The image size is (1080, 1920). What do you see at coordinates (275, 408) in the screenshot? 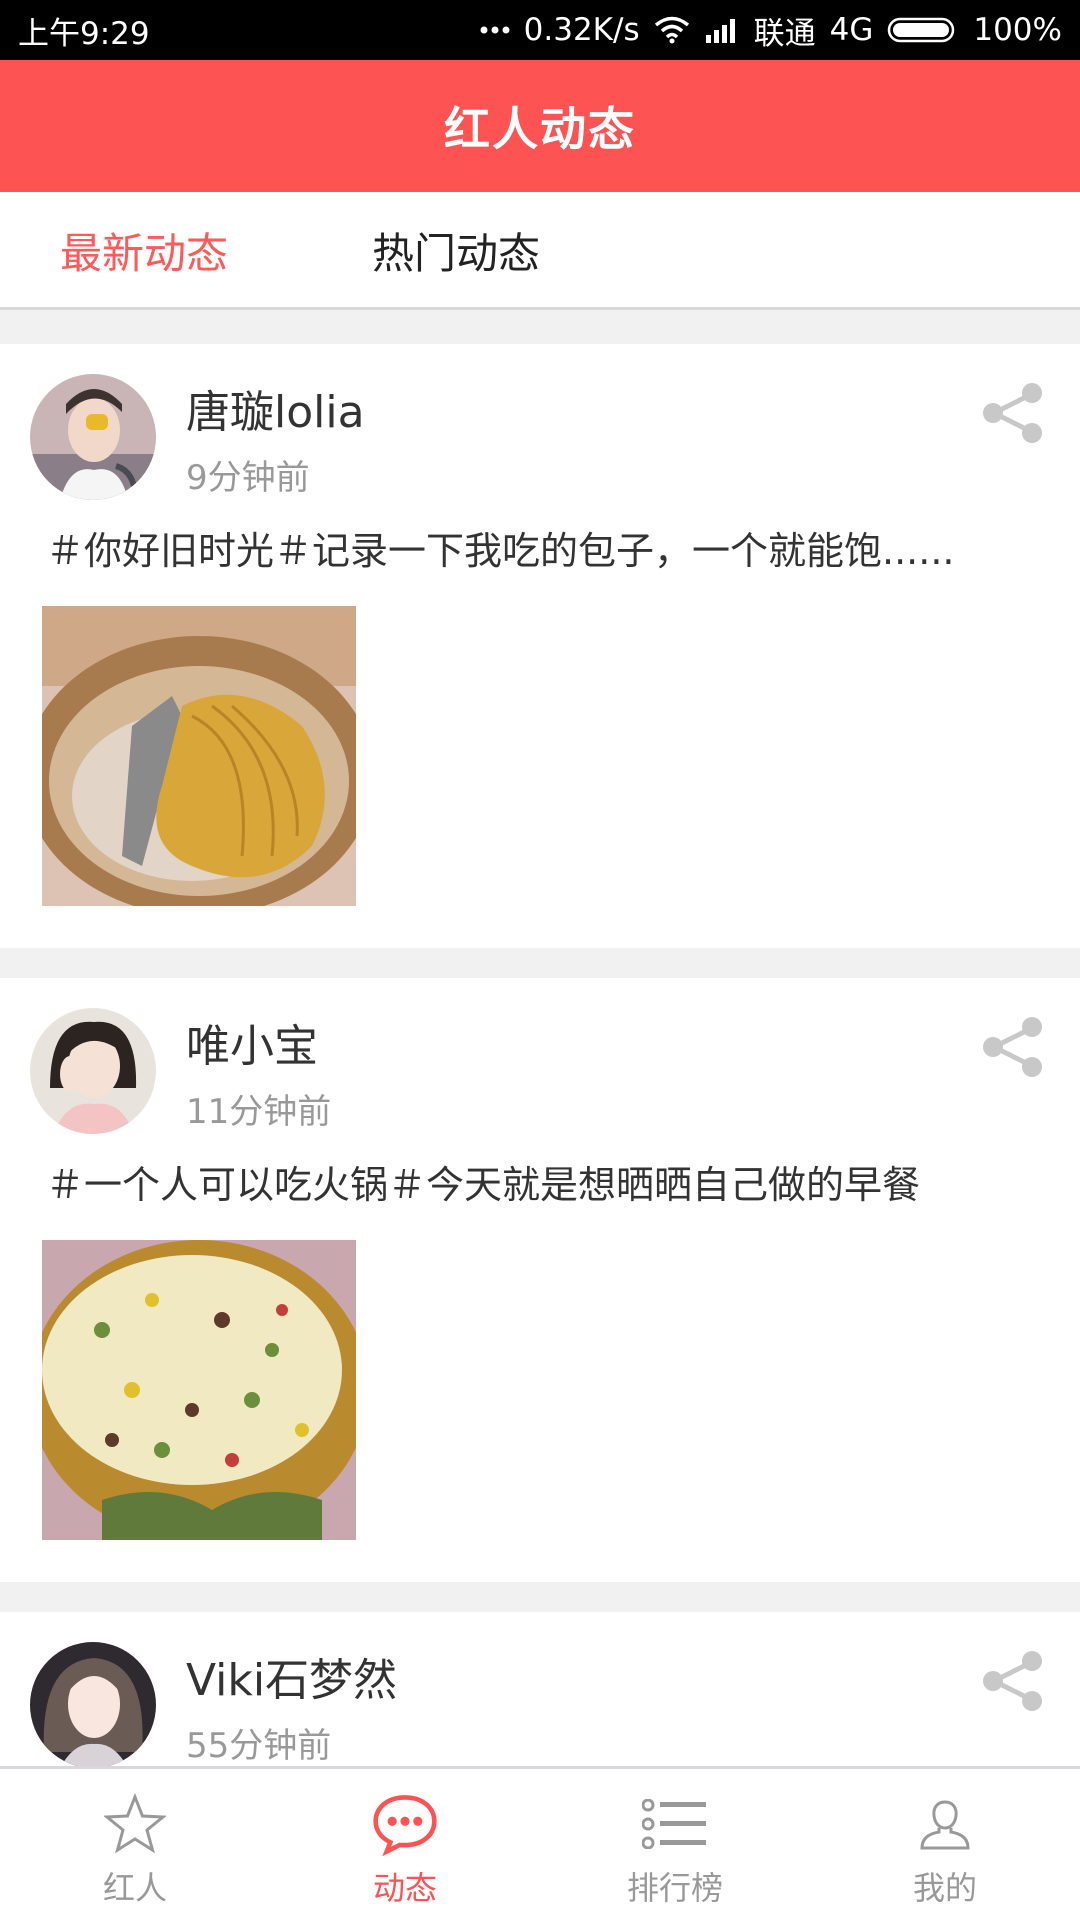
I see `post-username: 唐璇lolia` at bounding box center [275, 408].